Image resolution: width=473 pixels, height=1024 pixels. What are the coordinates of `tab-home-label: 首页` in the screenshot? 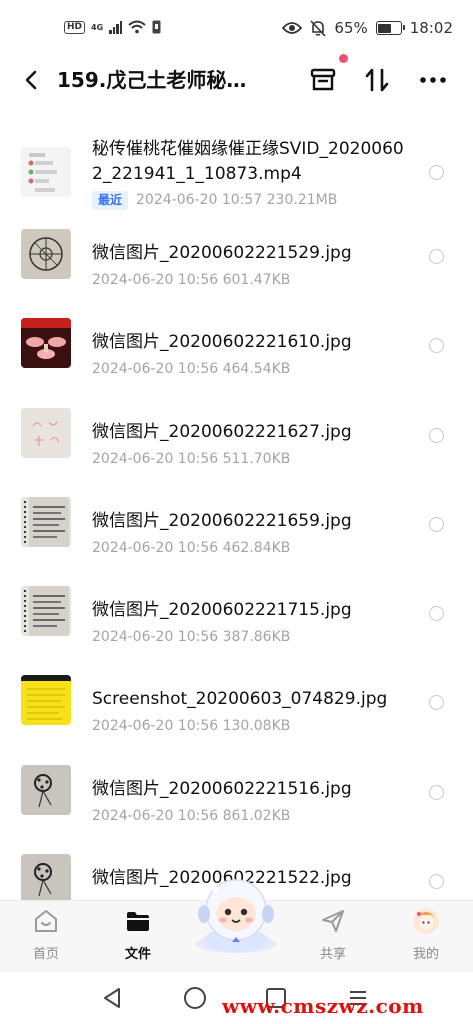 It's located at (45, 954).